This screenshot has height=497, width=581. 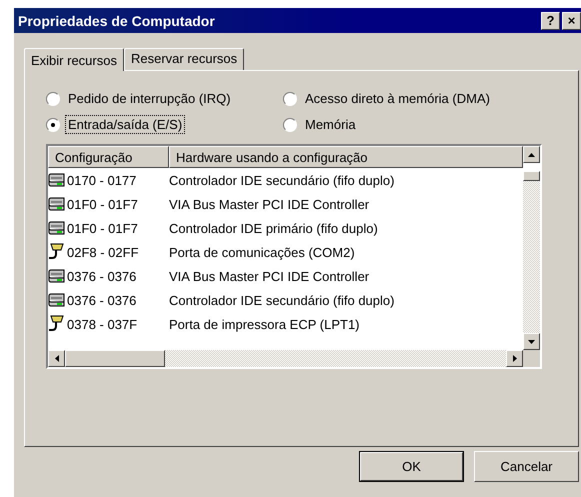 What do you see at coordinates (526, 466) in the screenshot?
I see `dialog-button: Cancelar` at bounding box center [526, 466].